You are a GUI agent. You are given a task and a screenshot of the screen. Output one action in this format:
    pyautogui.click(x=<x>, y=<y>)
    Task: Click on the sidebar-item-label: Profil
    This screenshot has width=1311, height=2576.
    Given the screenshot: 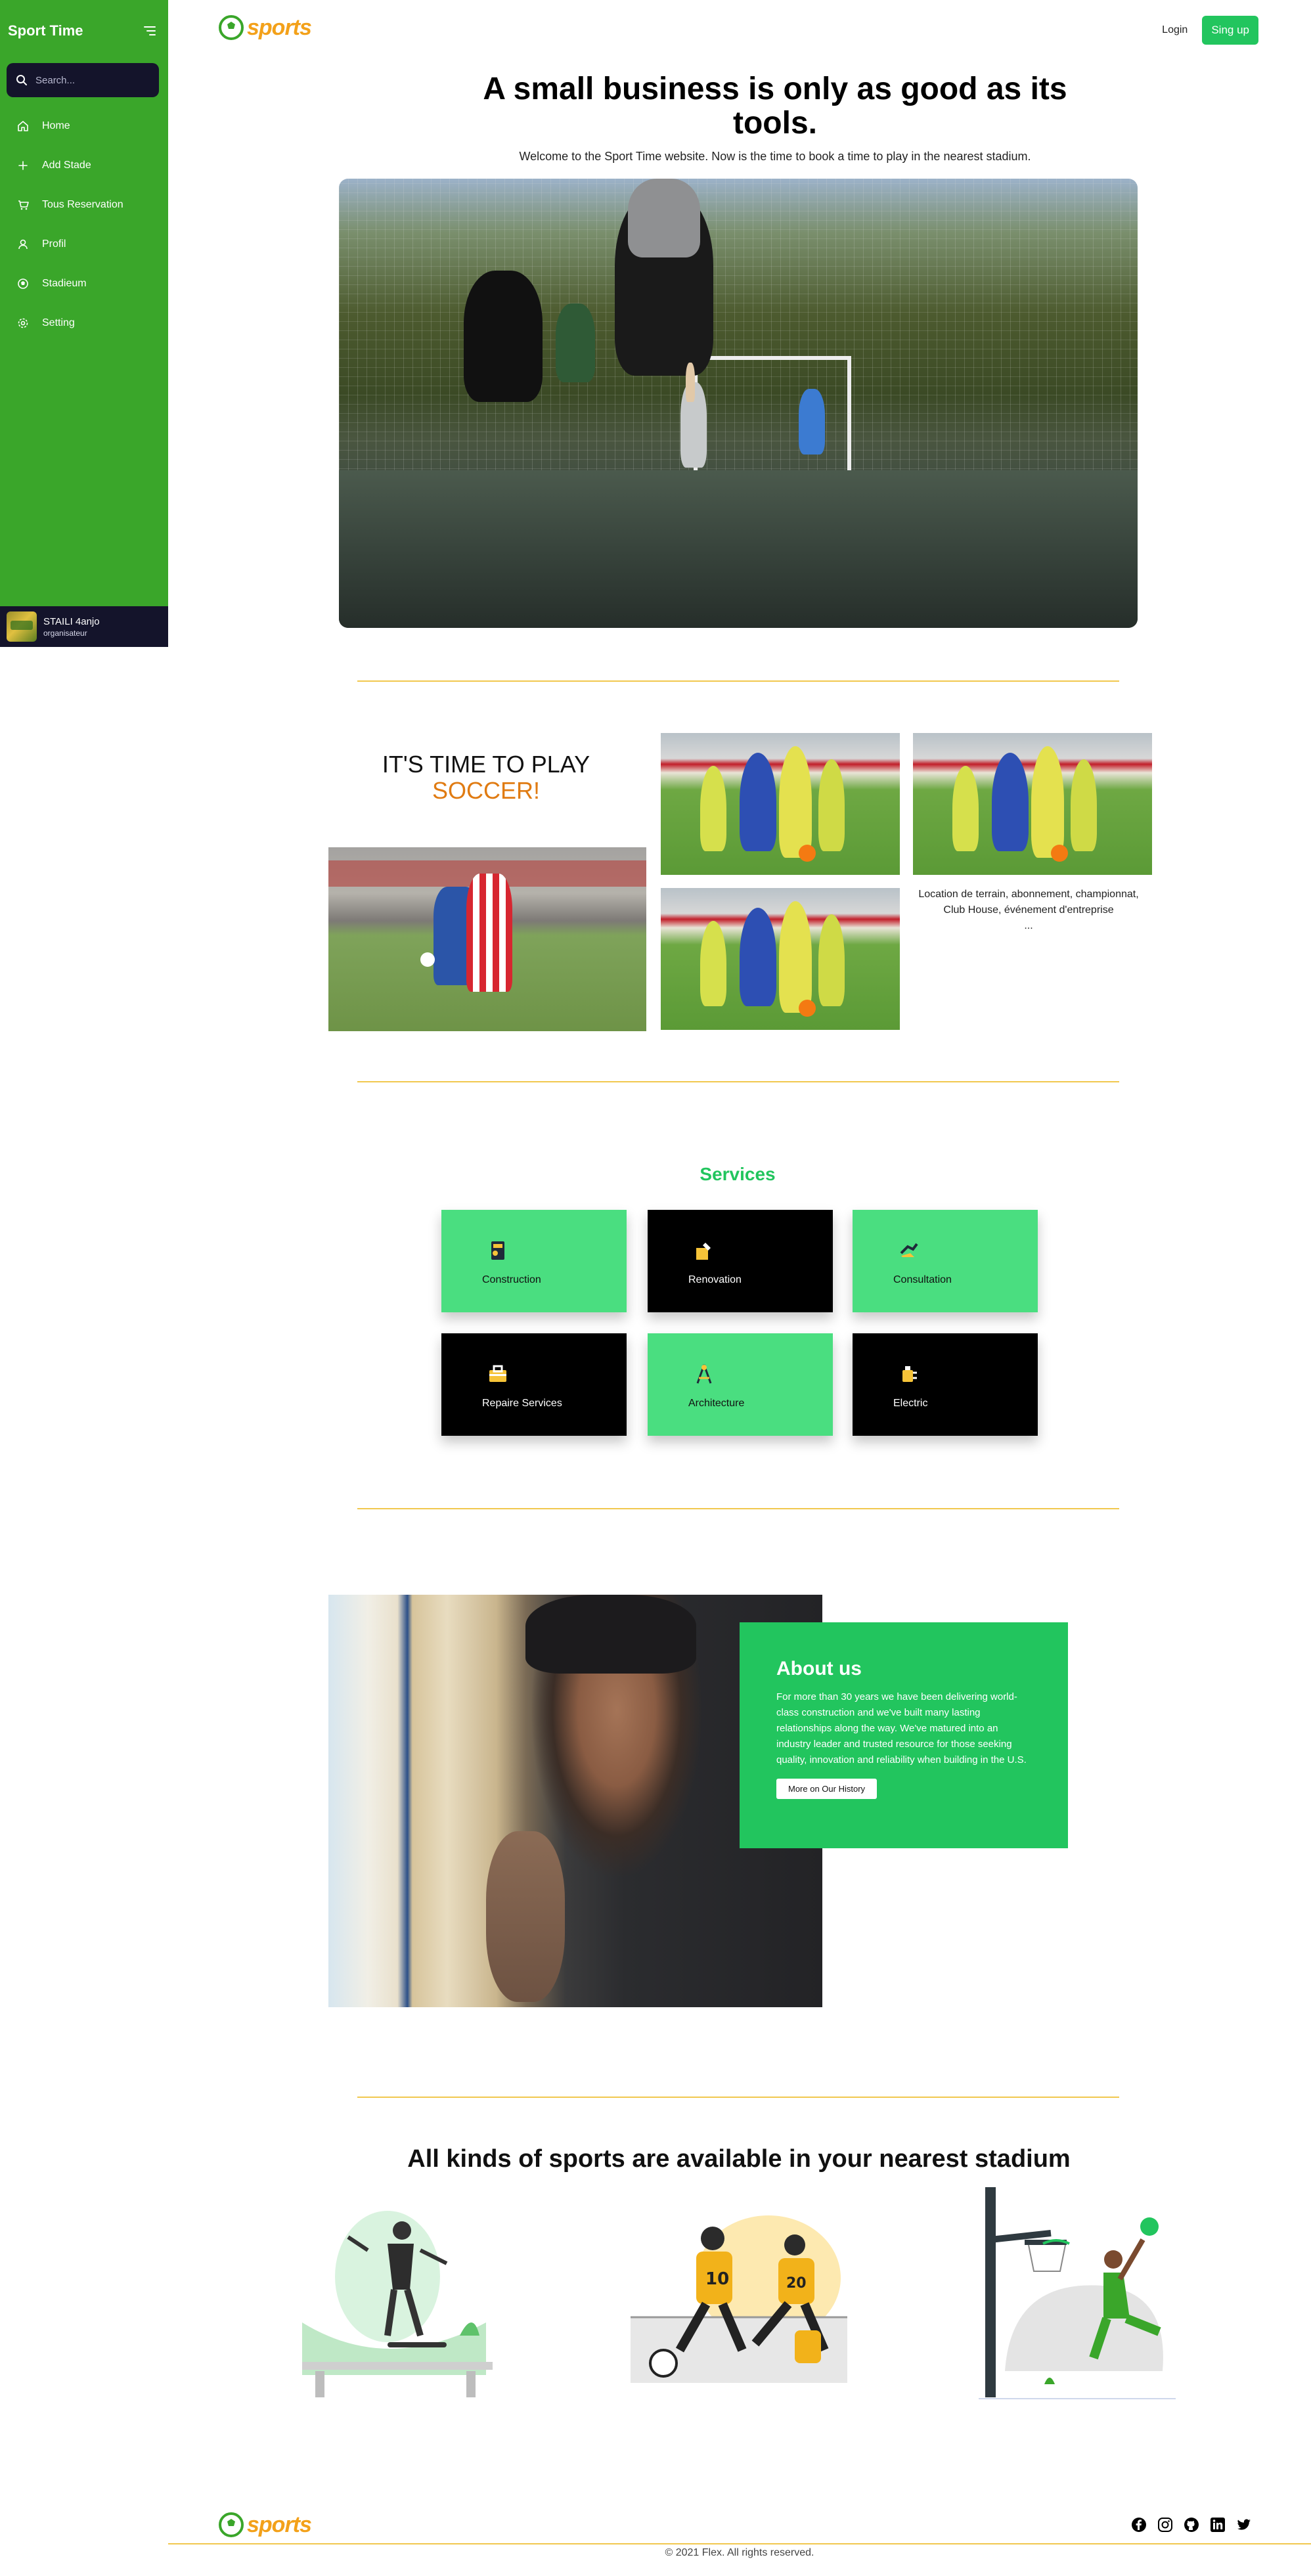 What is the action you would take?
    pyautogui.click(x=54, y=244)
    